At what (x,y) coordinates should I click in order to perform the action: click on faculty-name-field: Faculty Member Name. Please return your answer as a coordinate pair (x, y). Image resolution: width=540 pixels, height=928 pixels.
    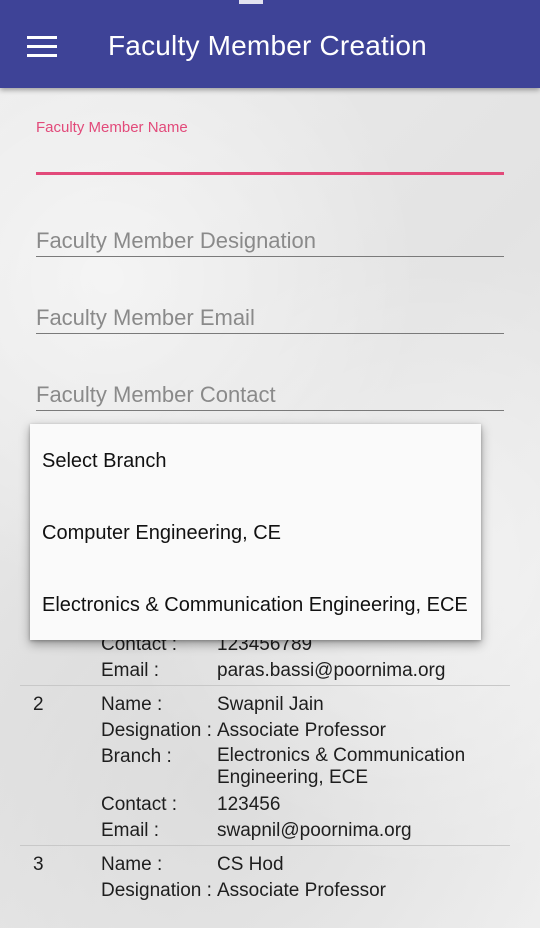
    Looking at the image, I should click on (270, 147).